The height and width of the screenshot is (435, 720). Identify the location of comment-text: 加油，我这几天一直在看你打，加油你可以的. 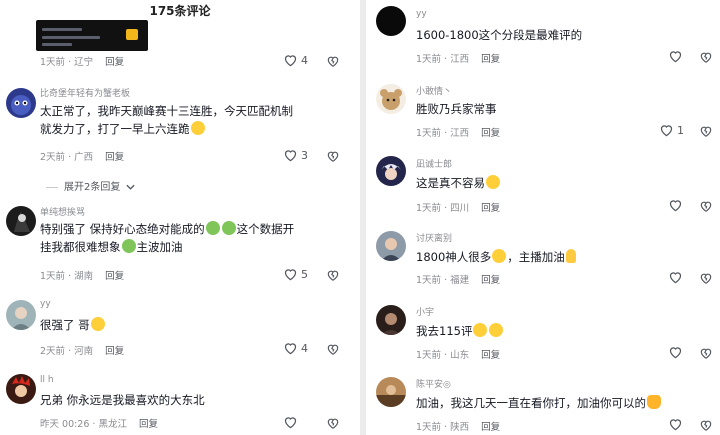
(566, 403).